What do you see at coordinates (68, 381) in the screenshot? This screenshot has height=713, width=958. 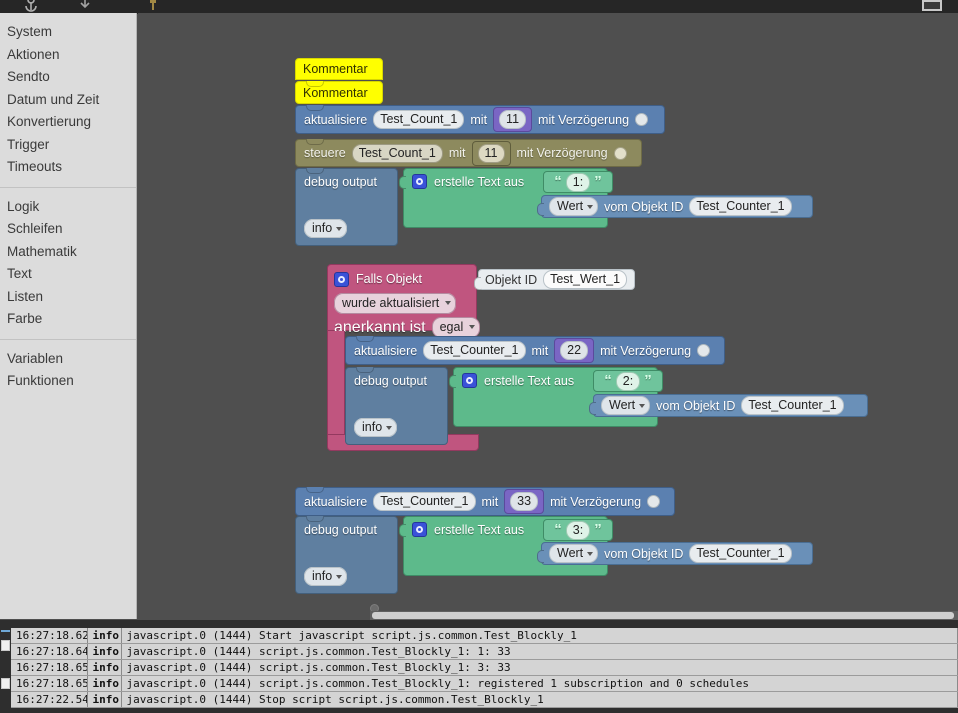 I see `sidebar-item-funktionen: Funktionen` at bounding box center [68, 381].